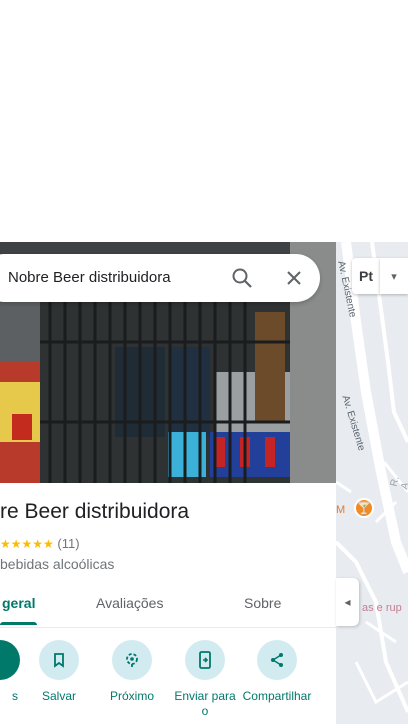 Image resolution: width=408 pixels, height=724 pixels. I want to click on action-label: Compartilhar, so click(277, 696).